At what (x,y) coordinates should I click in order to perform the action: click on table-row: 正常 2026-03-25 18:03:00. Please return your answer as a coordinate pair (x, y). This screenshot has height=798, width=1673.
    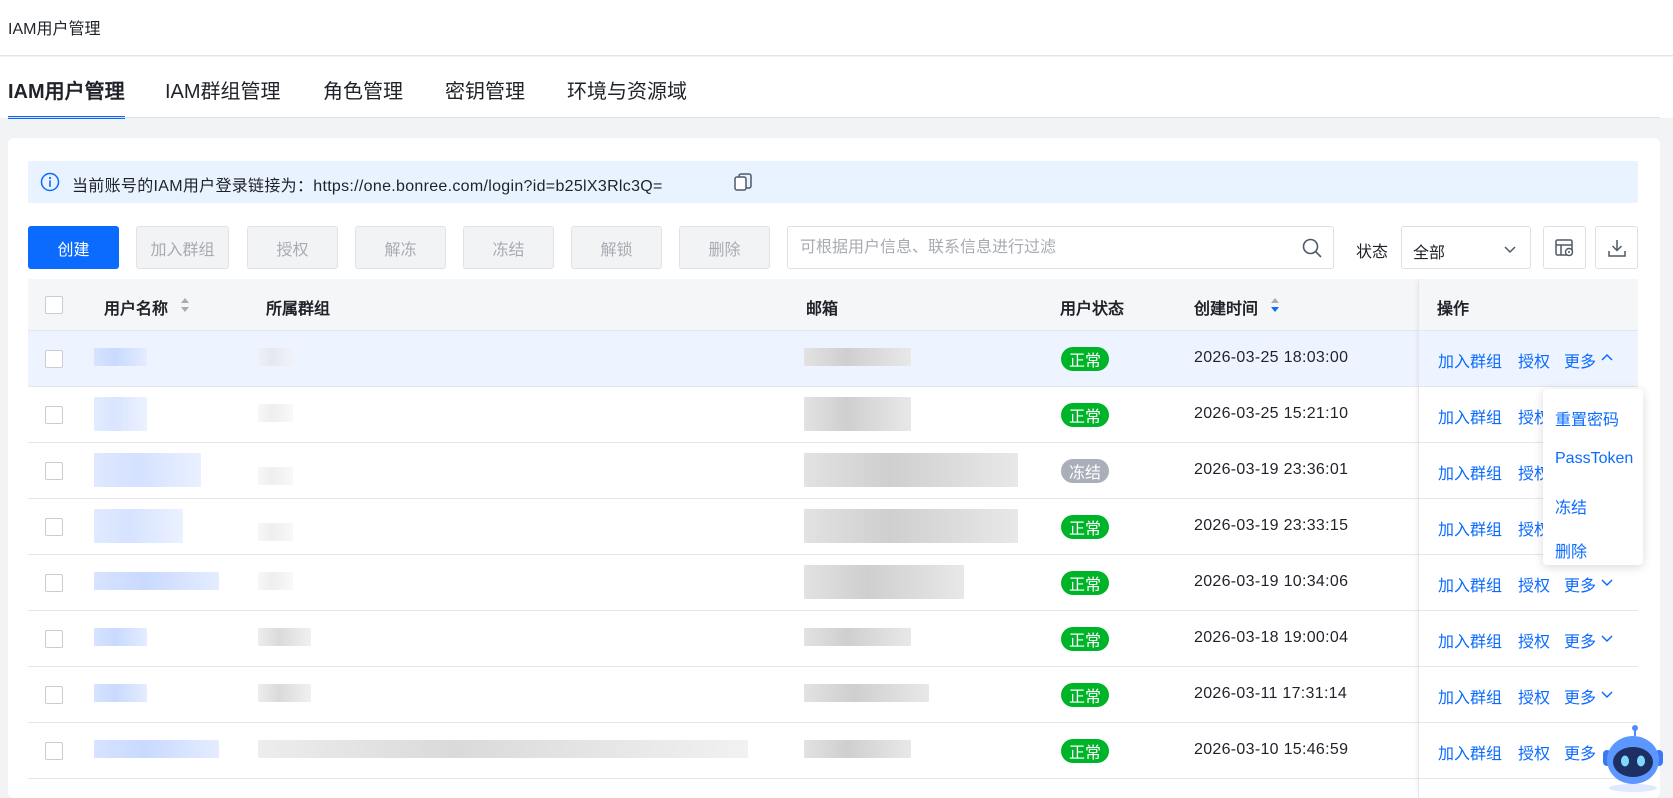
    Looking at the image, I should click on (833, 359).